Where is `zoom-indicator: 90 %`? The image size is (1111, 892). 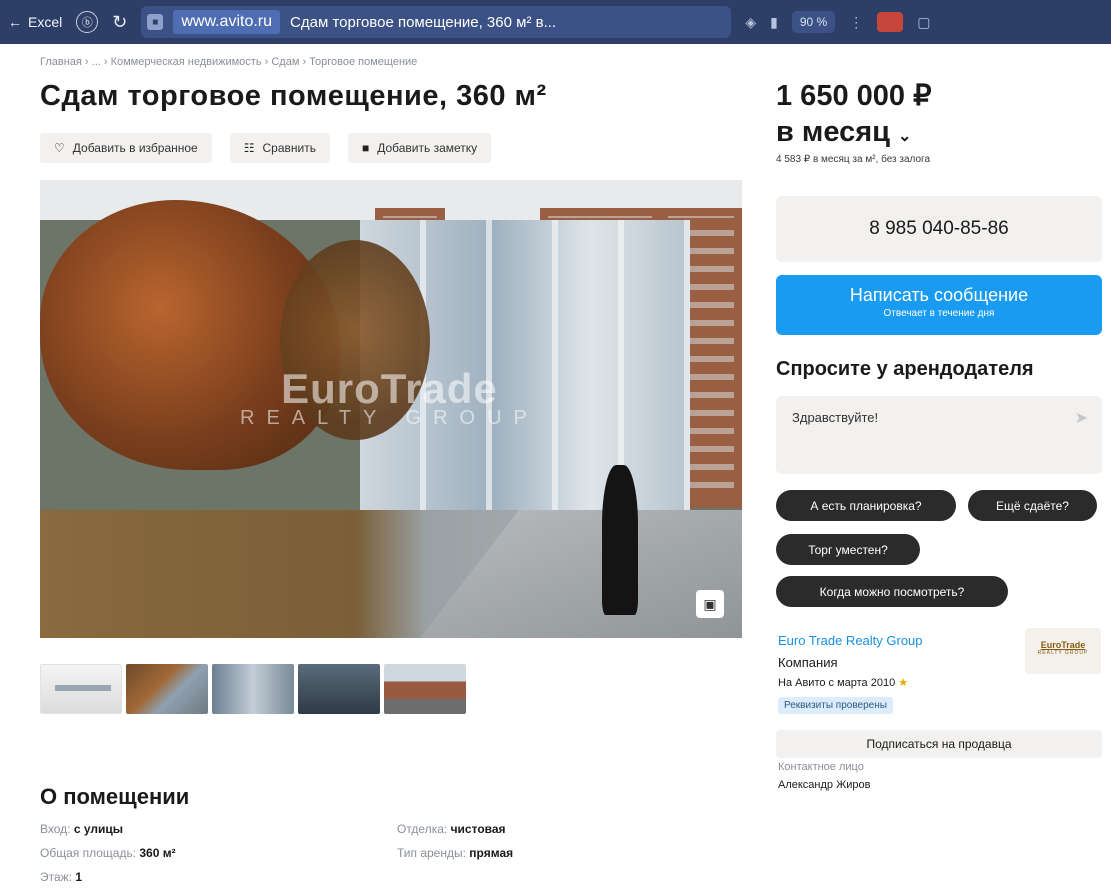
zoom-indicator: 90 % is located at coordinates (813, 22).